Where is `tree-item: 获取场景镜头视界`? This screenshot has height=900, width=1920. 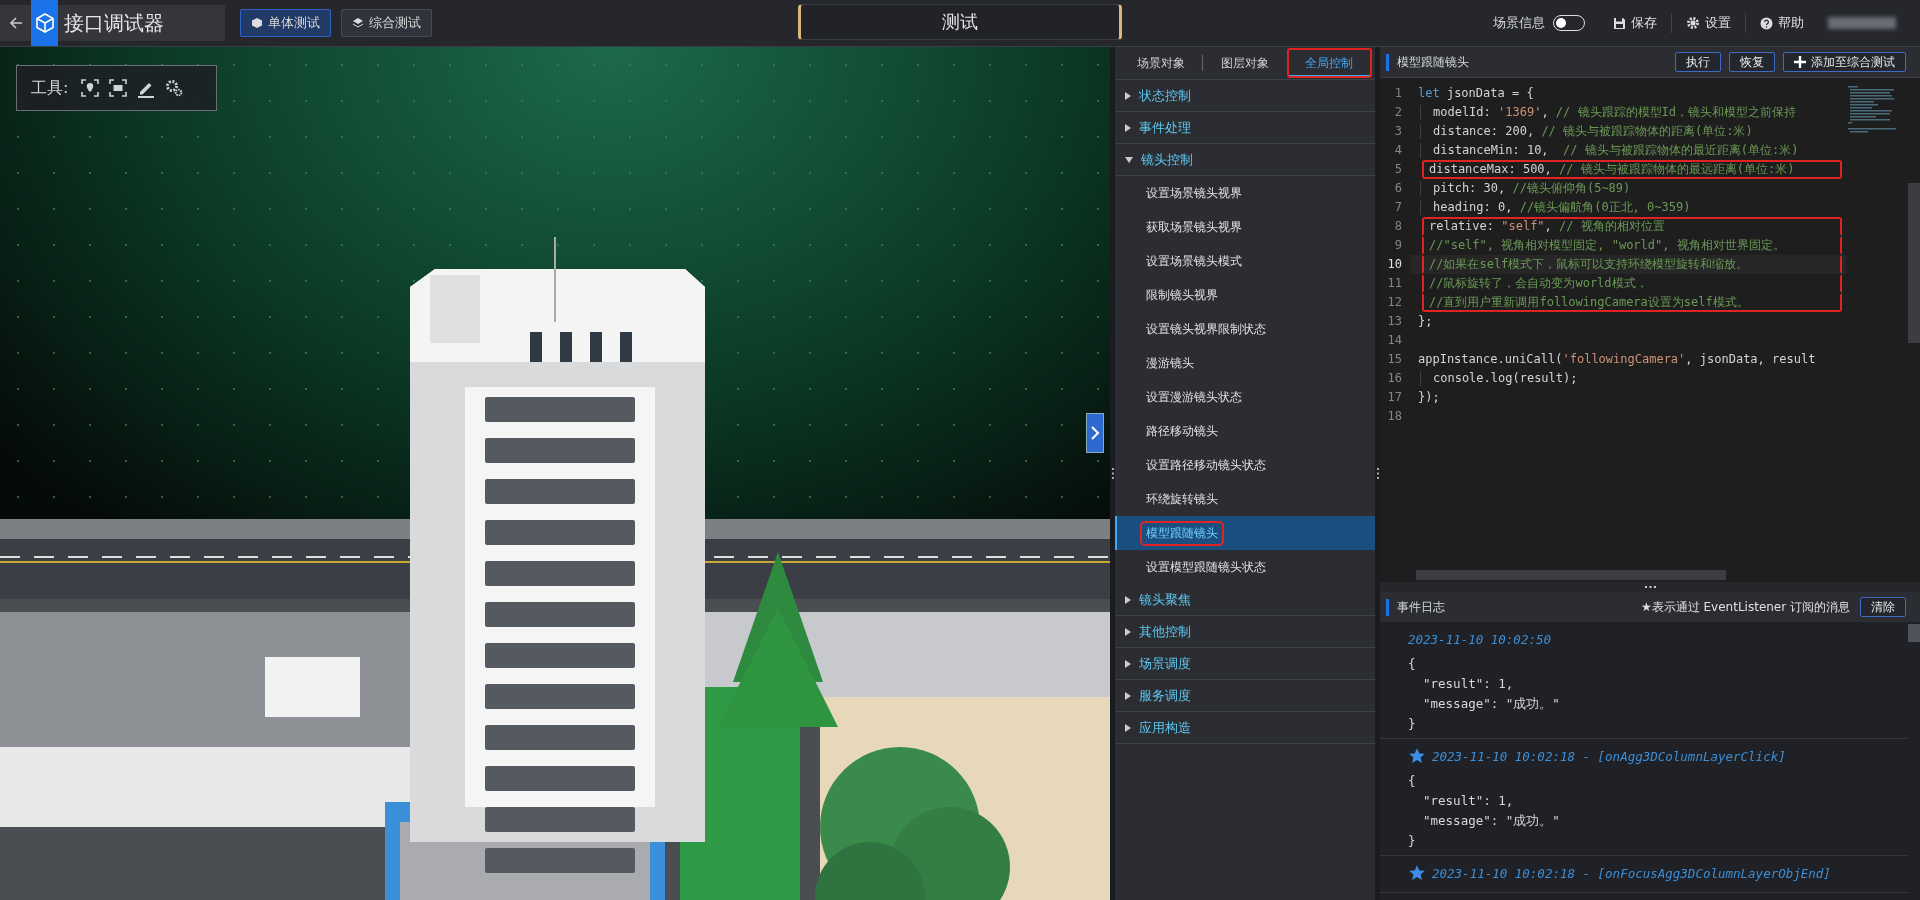
tree-item: 获取场景镜头视界 is located at coordinates (1245, 227).